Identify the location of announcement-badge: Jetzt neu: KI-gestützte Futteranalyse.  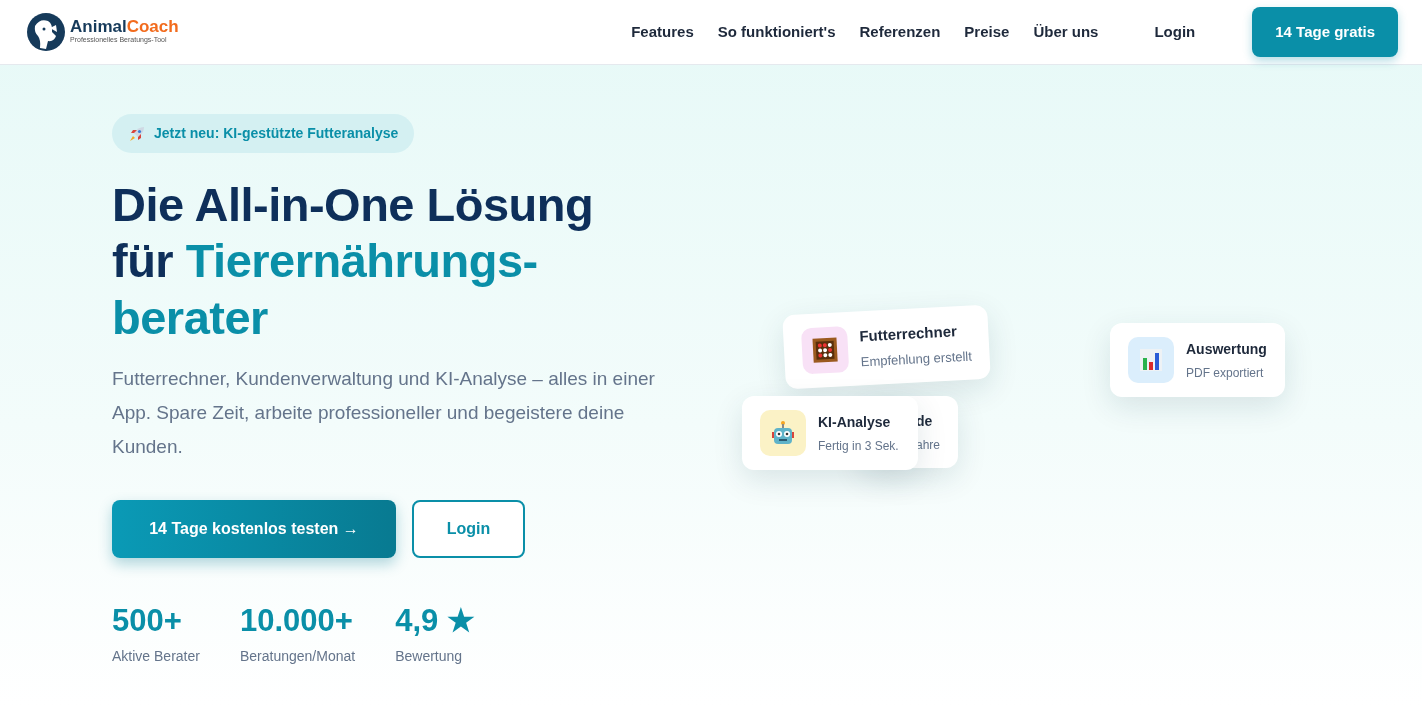
(263, 133).